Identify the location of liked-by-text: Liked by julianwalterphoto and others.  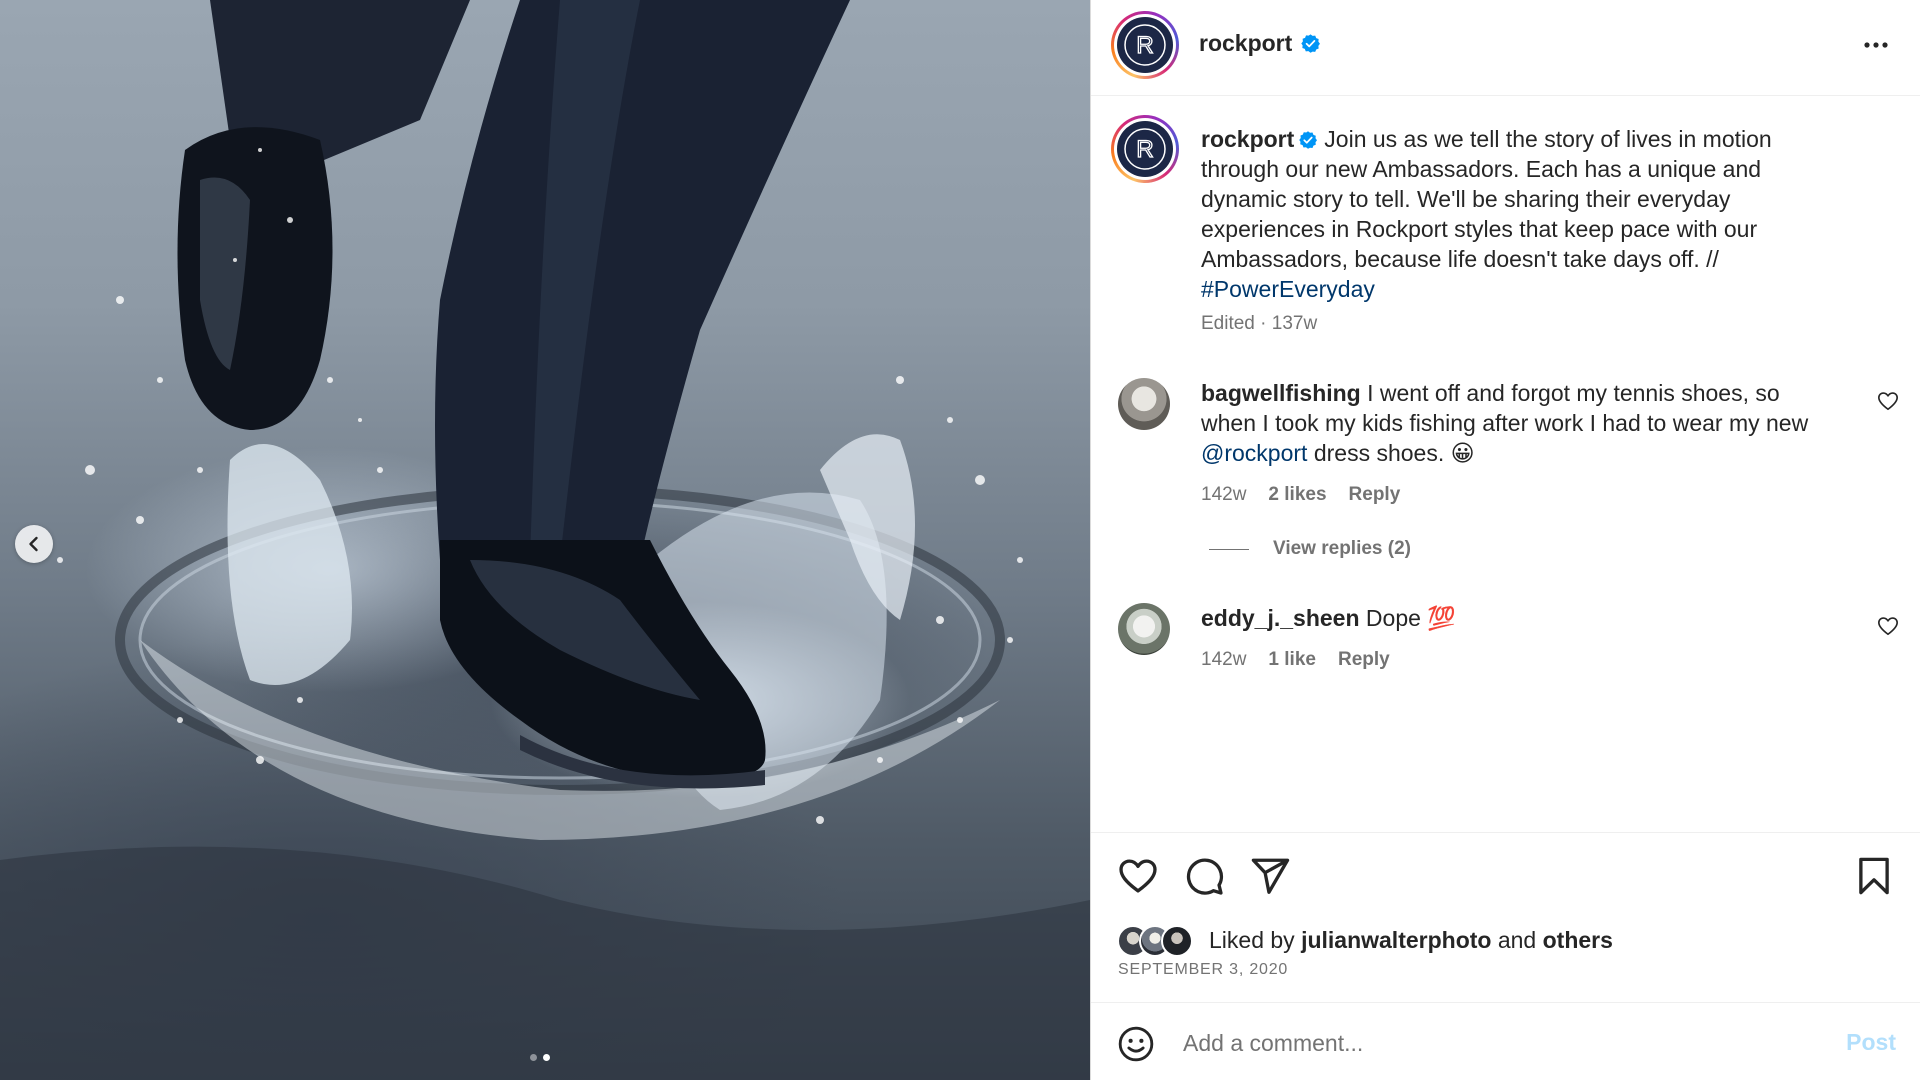
(1411, 940).